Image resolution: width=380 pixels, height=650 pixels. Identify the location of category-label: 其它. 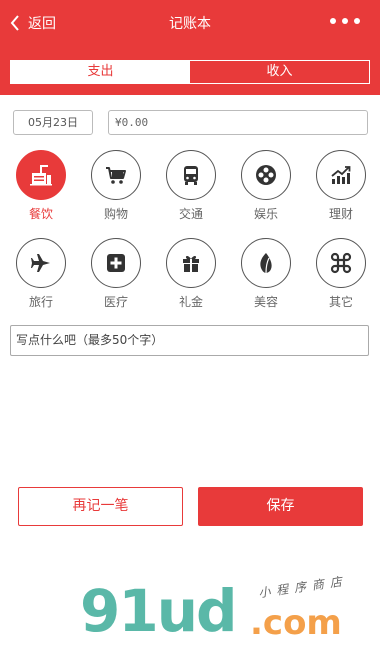
(340, 302).